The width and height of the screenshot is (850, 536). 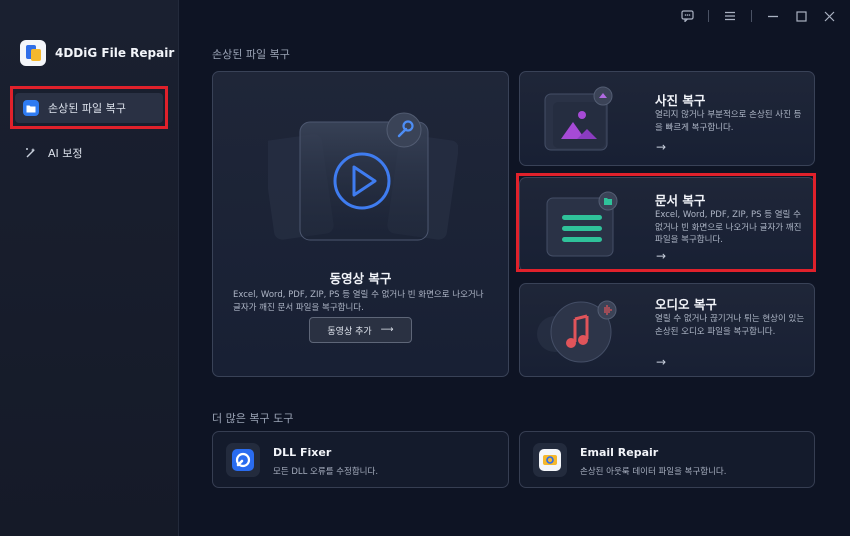 What do you see at coordinates (653, 472) in the screenshot?
I see `email-repair-description: 손상된 아웃룩 데이터 파일을 복구합니다.` at bounding box center [653, 472].